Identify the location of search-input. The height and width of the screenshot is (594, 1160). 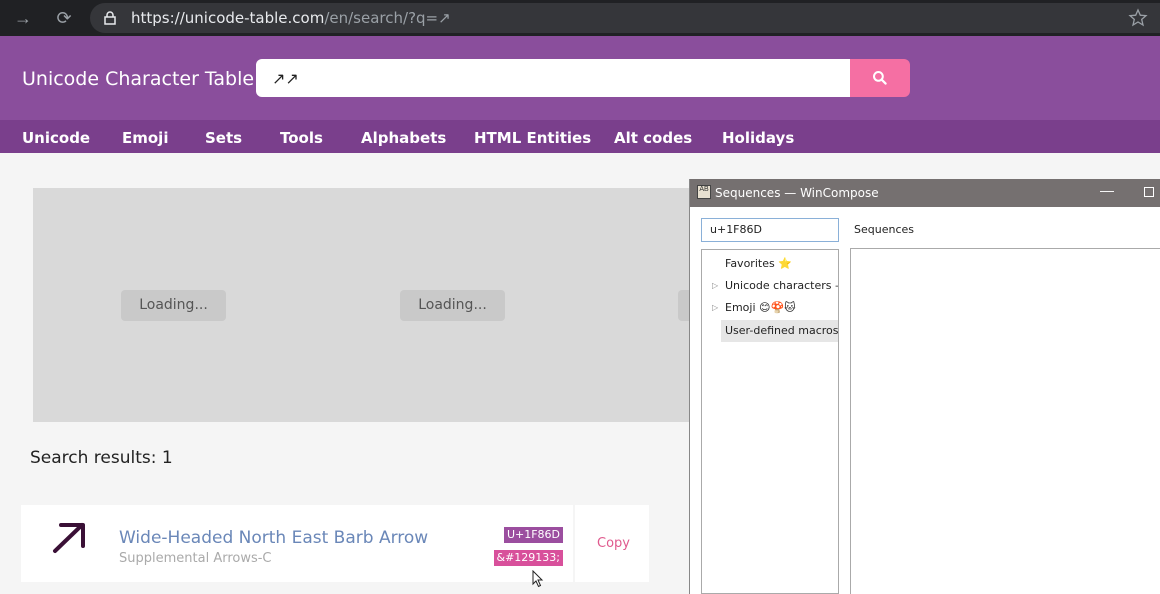
(553, 78).